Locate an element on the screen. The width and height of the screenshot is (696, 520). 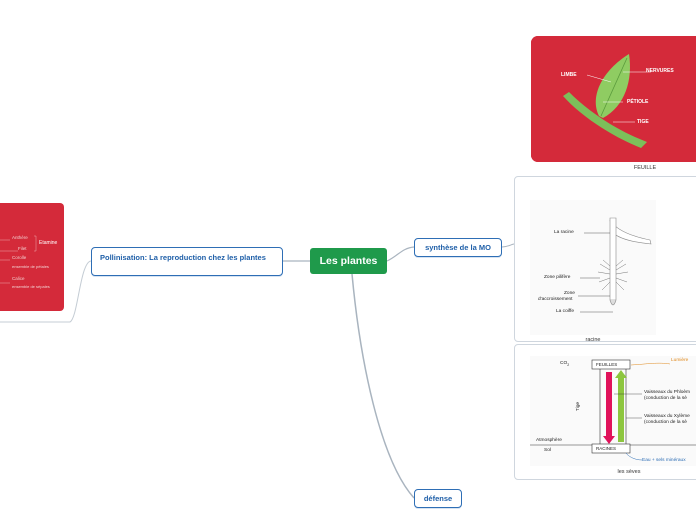
sap-label-co2: CO2 is located at coordinates (565, 364).